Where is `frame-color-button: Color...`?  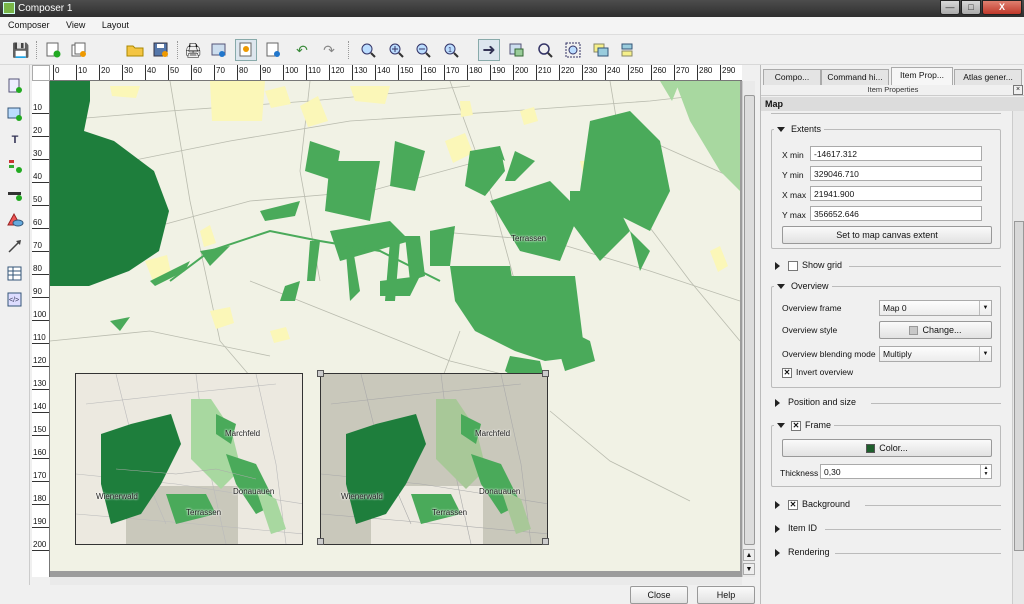
frame-color-button: Color... is located at coordinates (887, 448).